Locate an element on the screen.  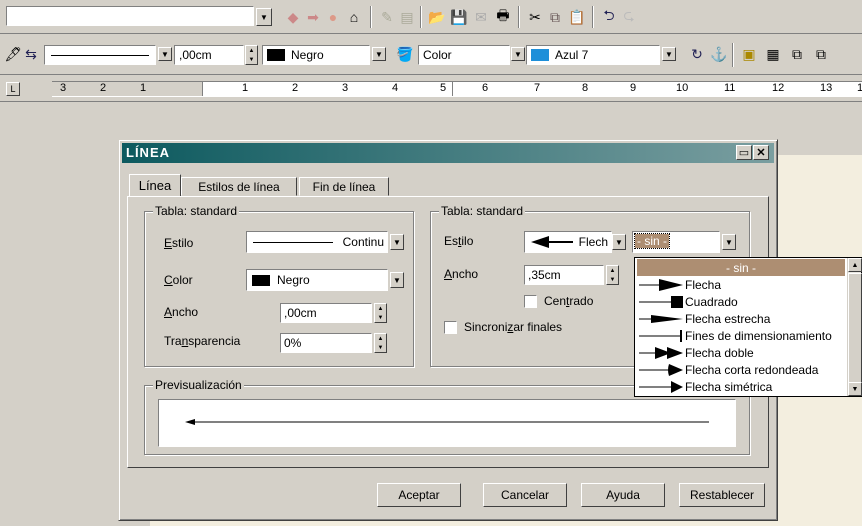
scroll-up-button: ▲ is located at coordinates (855, 265).